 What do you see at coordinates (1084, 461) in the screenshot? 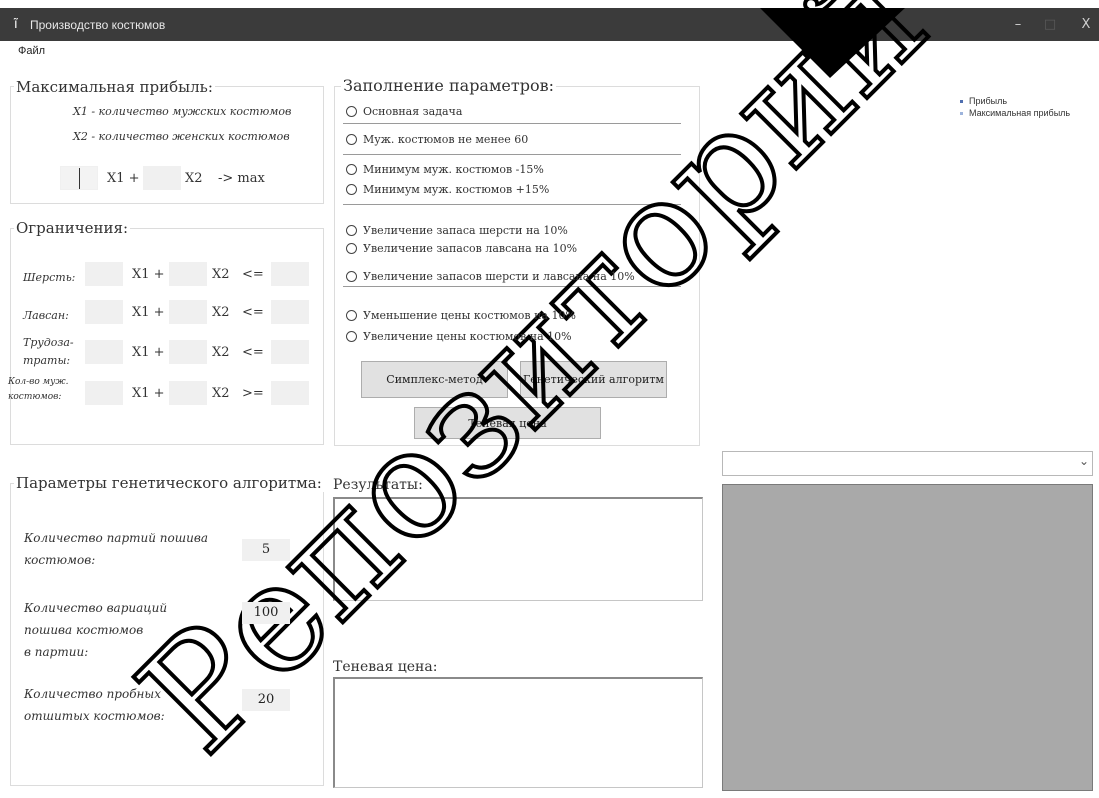
I see `chevron-down-icon: ⌄` at bounding box center [1084, 461].